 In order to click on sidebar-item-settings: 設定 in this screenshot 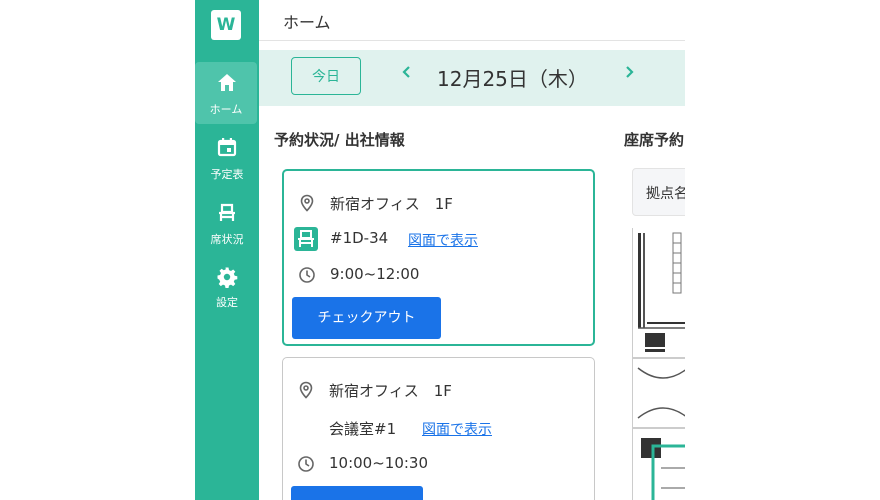, I will do `click(227, 287)`.